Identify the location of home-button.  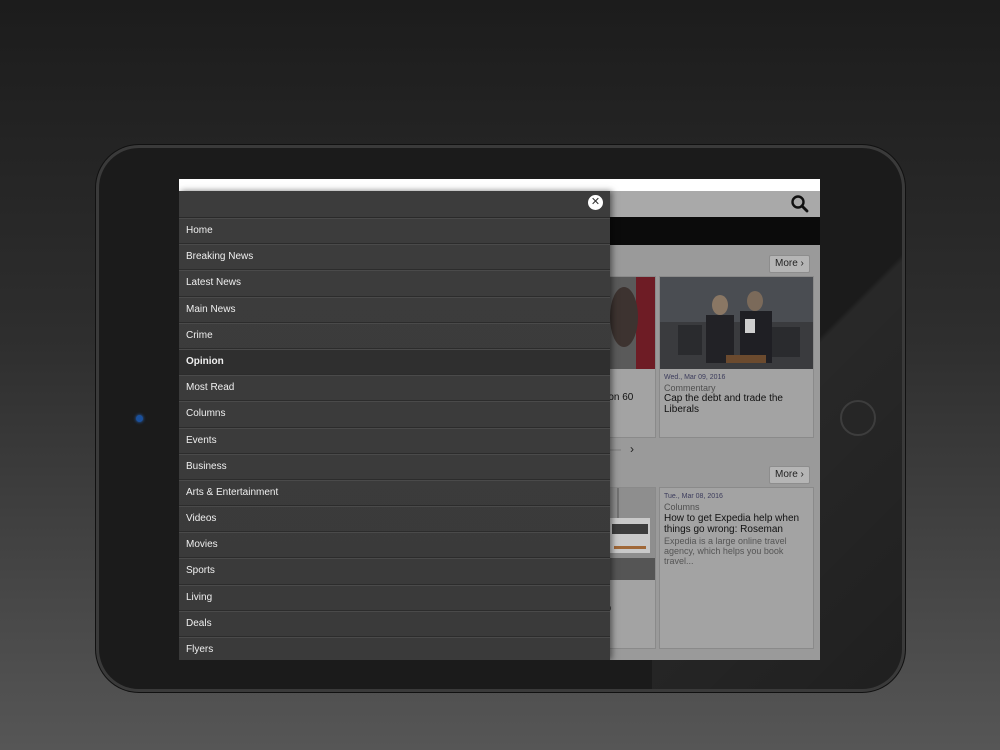
(858, 418).